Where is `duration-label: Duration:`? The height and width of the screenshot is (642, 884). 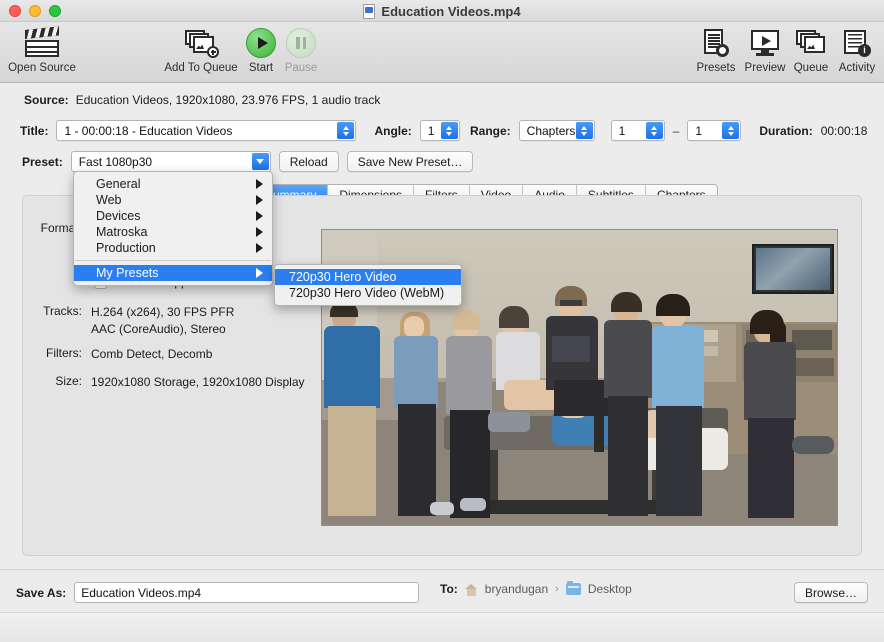
duration-label: Duration: is located at coordinates (786, 130).